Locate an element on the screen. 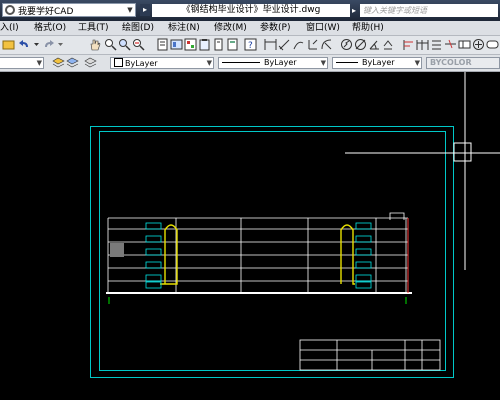 The width and height of the screenshot is (500, 400). sheet-set-icon is located at coordinates (204, 44).